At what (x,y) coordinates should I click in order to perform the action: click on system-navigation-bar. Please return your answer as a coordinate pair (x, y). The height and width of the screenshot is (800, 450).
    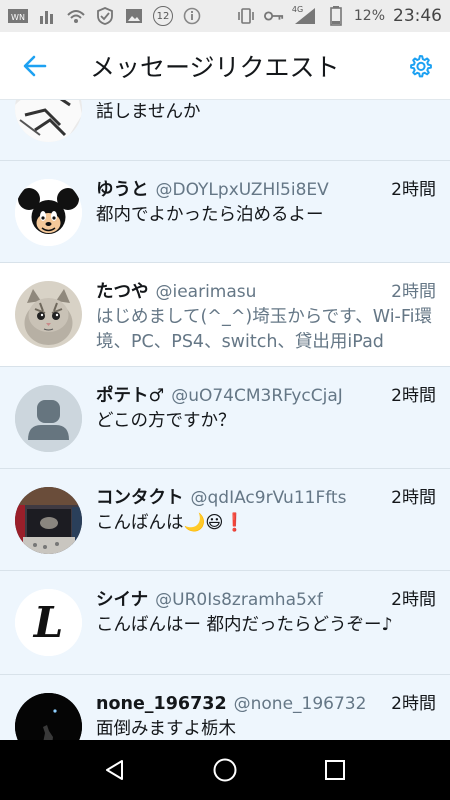
    Looking at the image, I should click on (225, 770).